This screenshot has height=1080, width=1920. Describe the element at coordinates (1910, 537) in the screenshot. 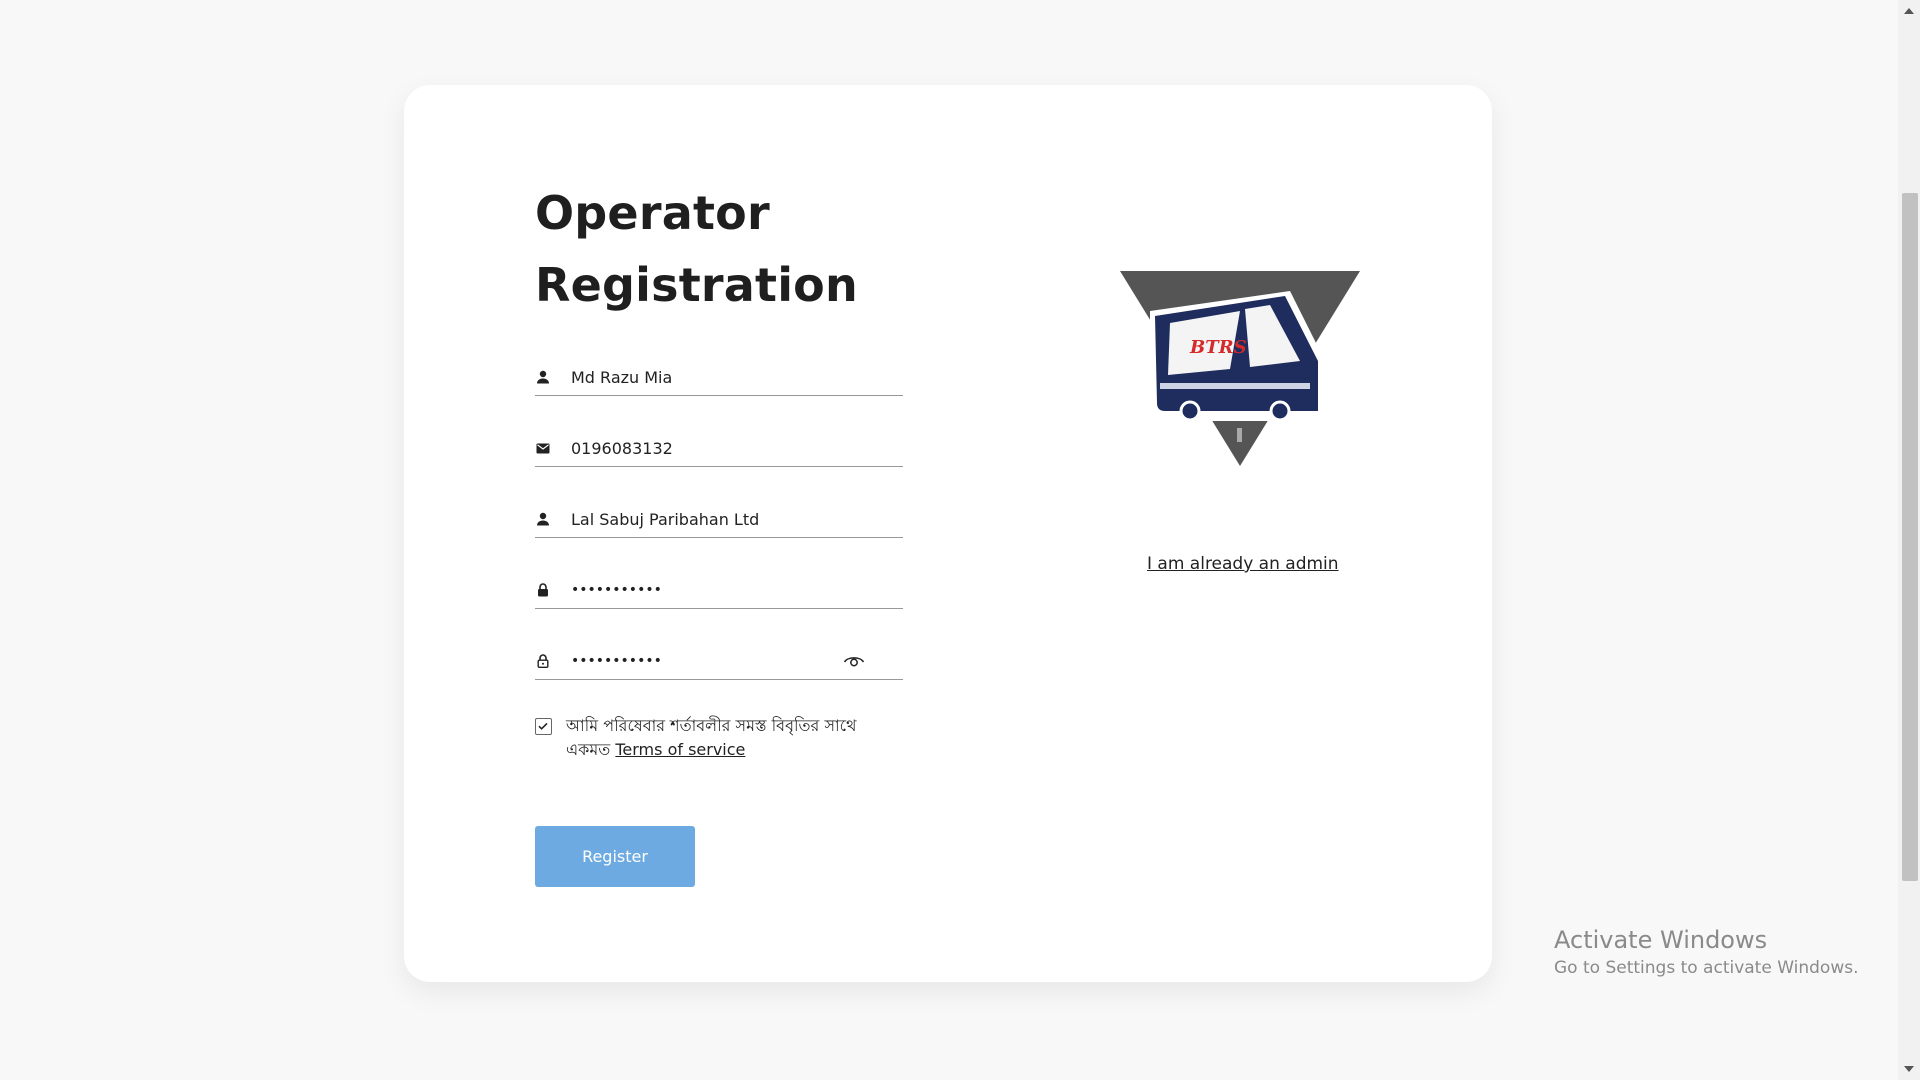

I see `scroll-thumb` at that location.